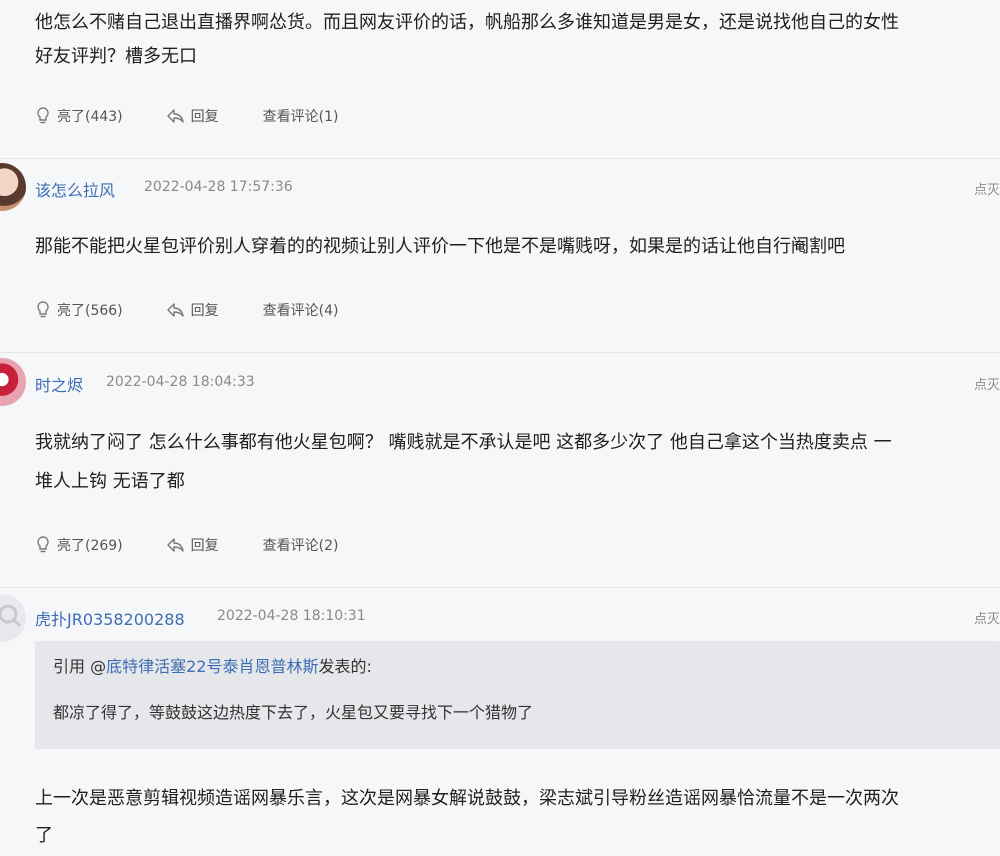  Describe the element at coordinates (180, 382) in the screenshot. I see `timestamp: 2022-04-28 18:04:33` at that location.